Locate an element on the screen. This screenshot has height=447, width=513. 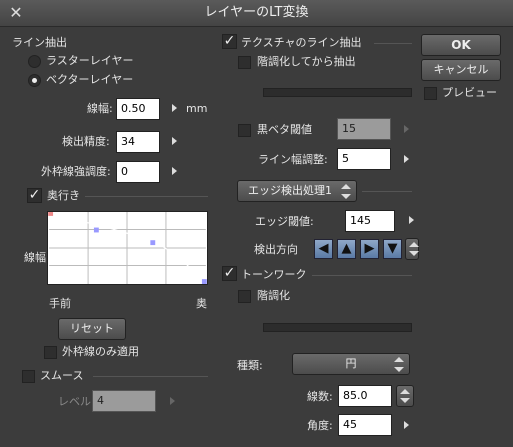
line-width-label: 線幅: is located at coordinates (100, 108).